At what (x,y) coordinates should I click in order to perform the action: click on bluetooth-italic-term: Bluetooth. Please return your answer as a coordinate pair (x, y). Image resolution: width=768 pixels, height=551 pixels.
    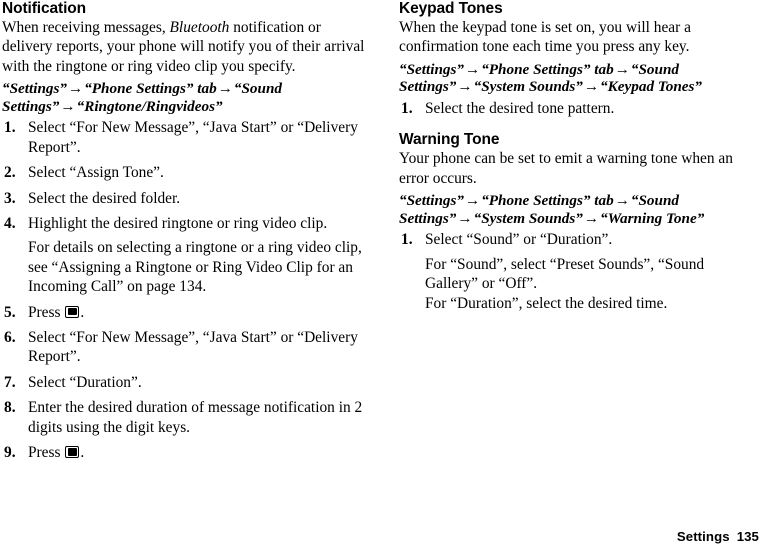
    Looking at the image, I should click on (199, 27).